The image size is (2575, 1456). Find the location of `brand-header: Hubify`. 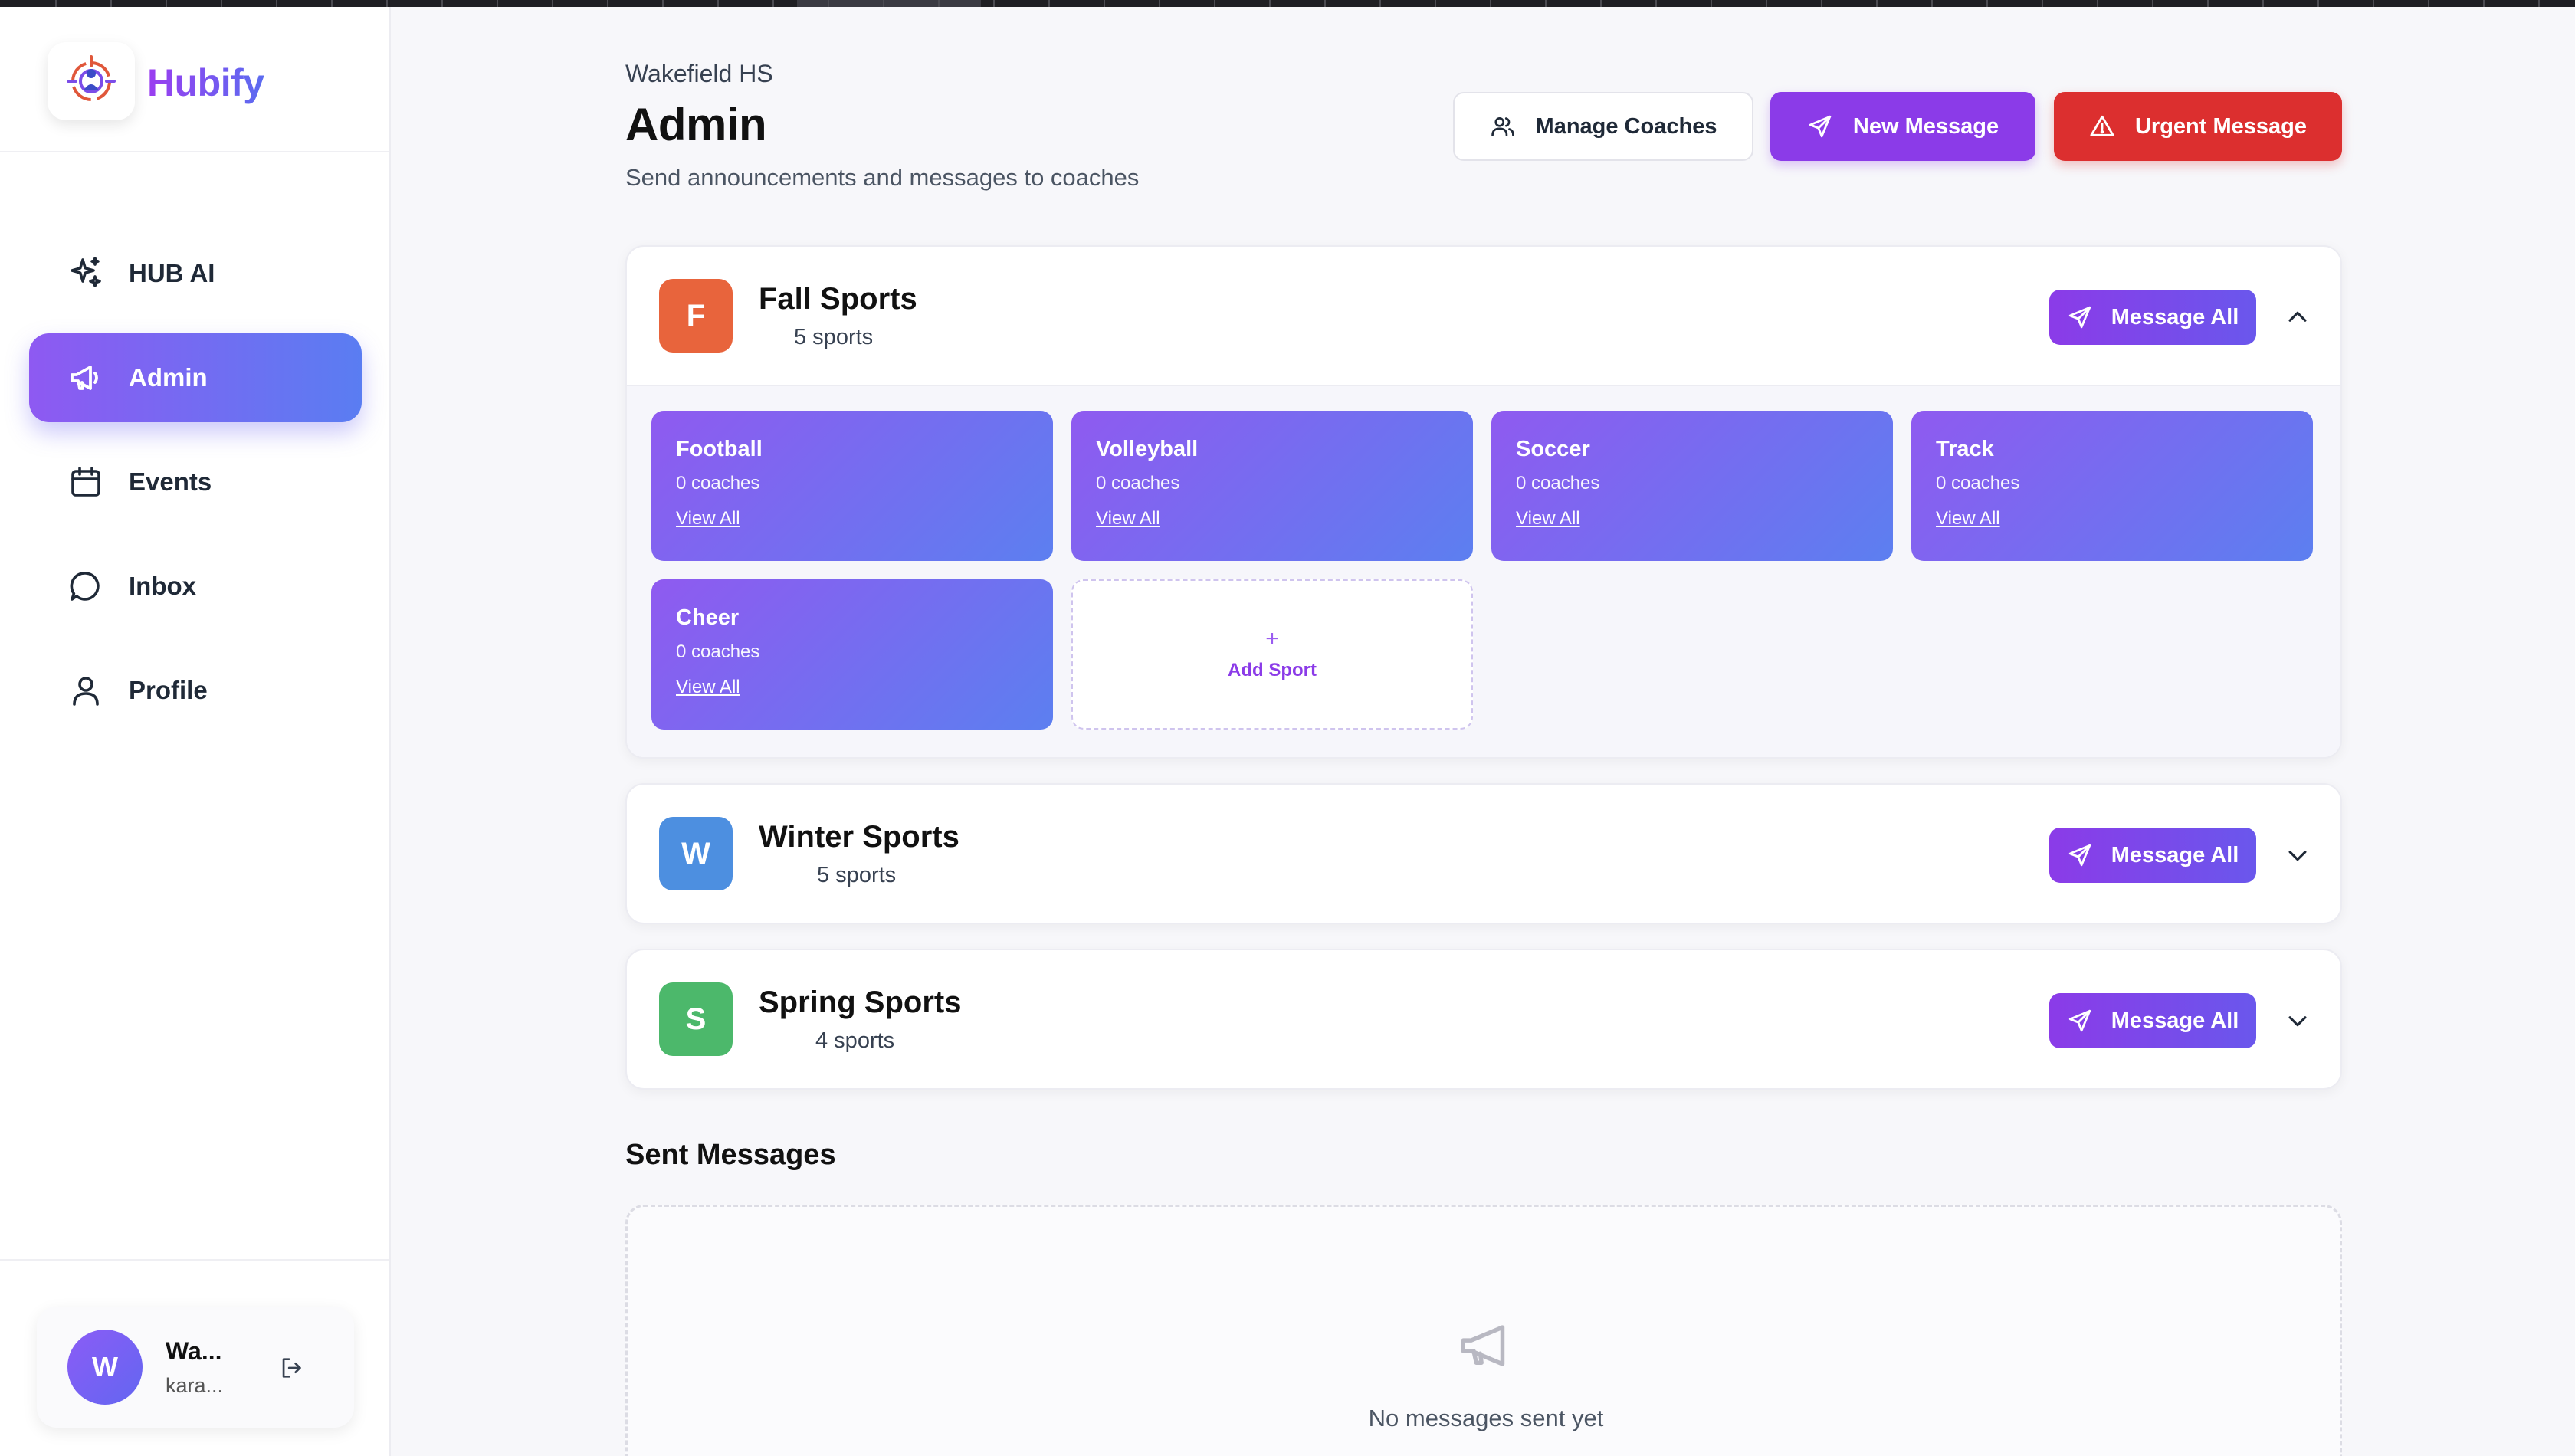

brand-header: Hubify is located at coordinates (194, 79).